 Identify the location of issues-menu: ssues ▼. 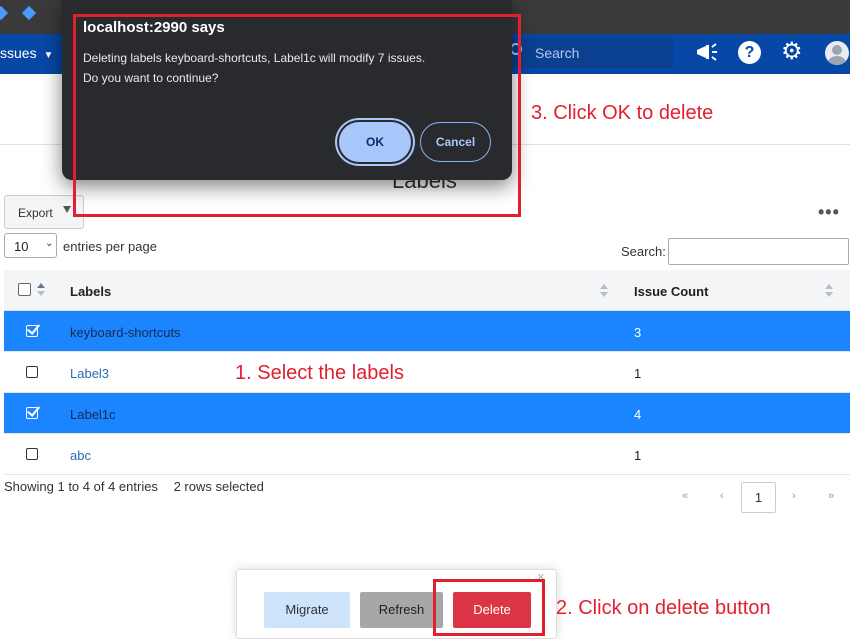
(26, 53).